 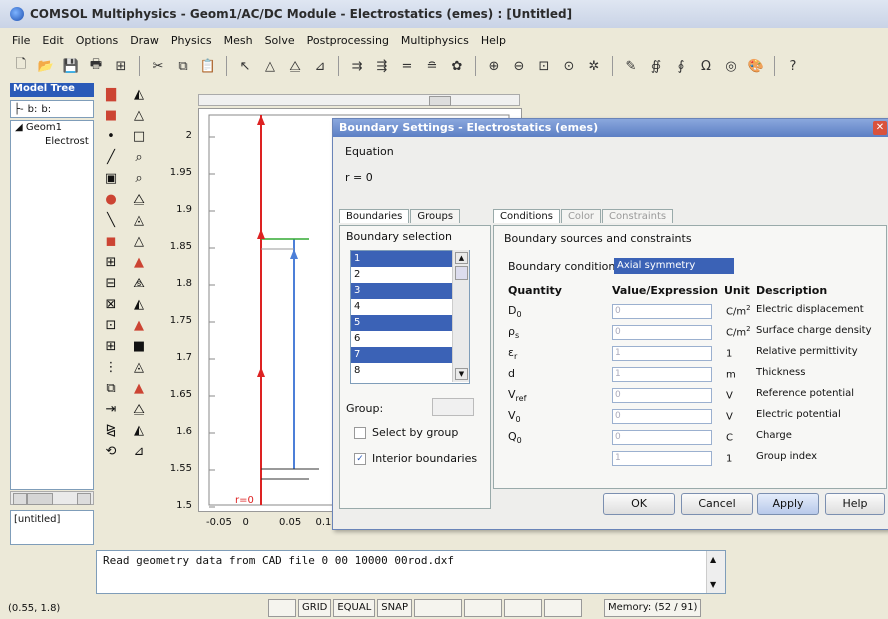 What do you see at coordinates (432, 66) in the screenshot?
I see `equation-system-icon: ≘` at bounding box center [432, 66].